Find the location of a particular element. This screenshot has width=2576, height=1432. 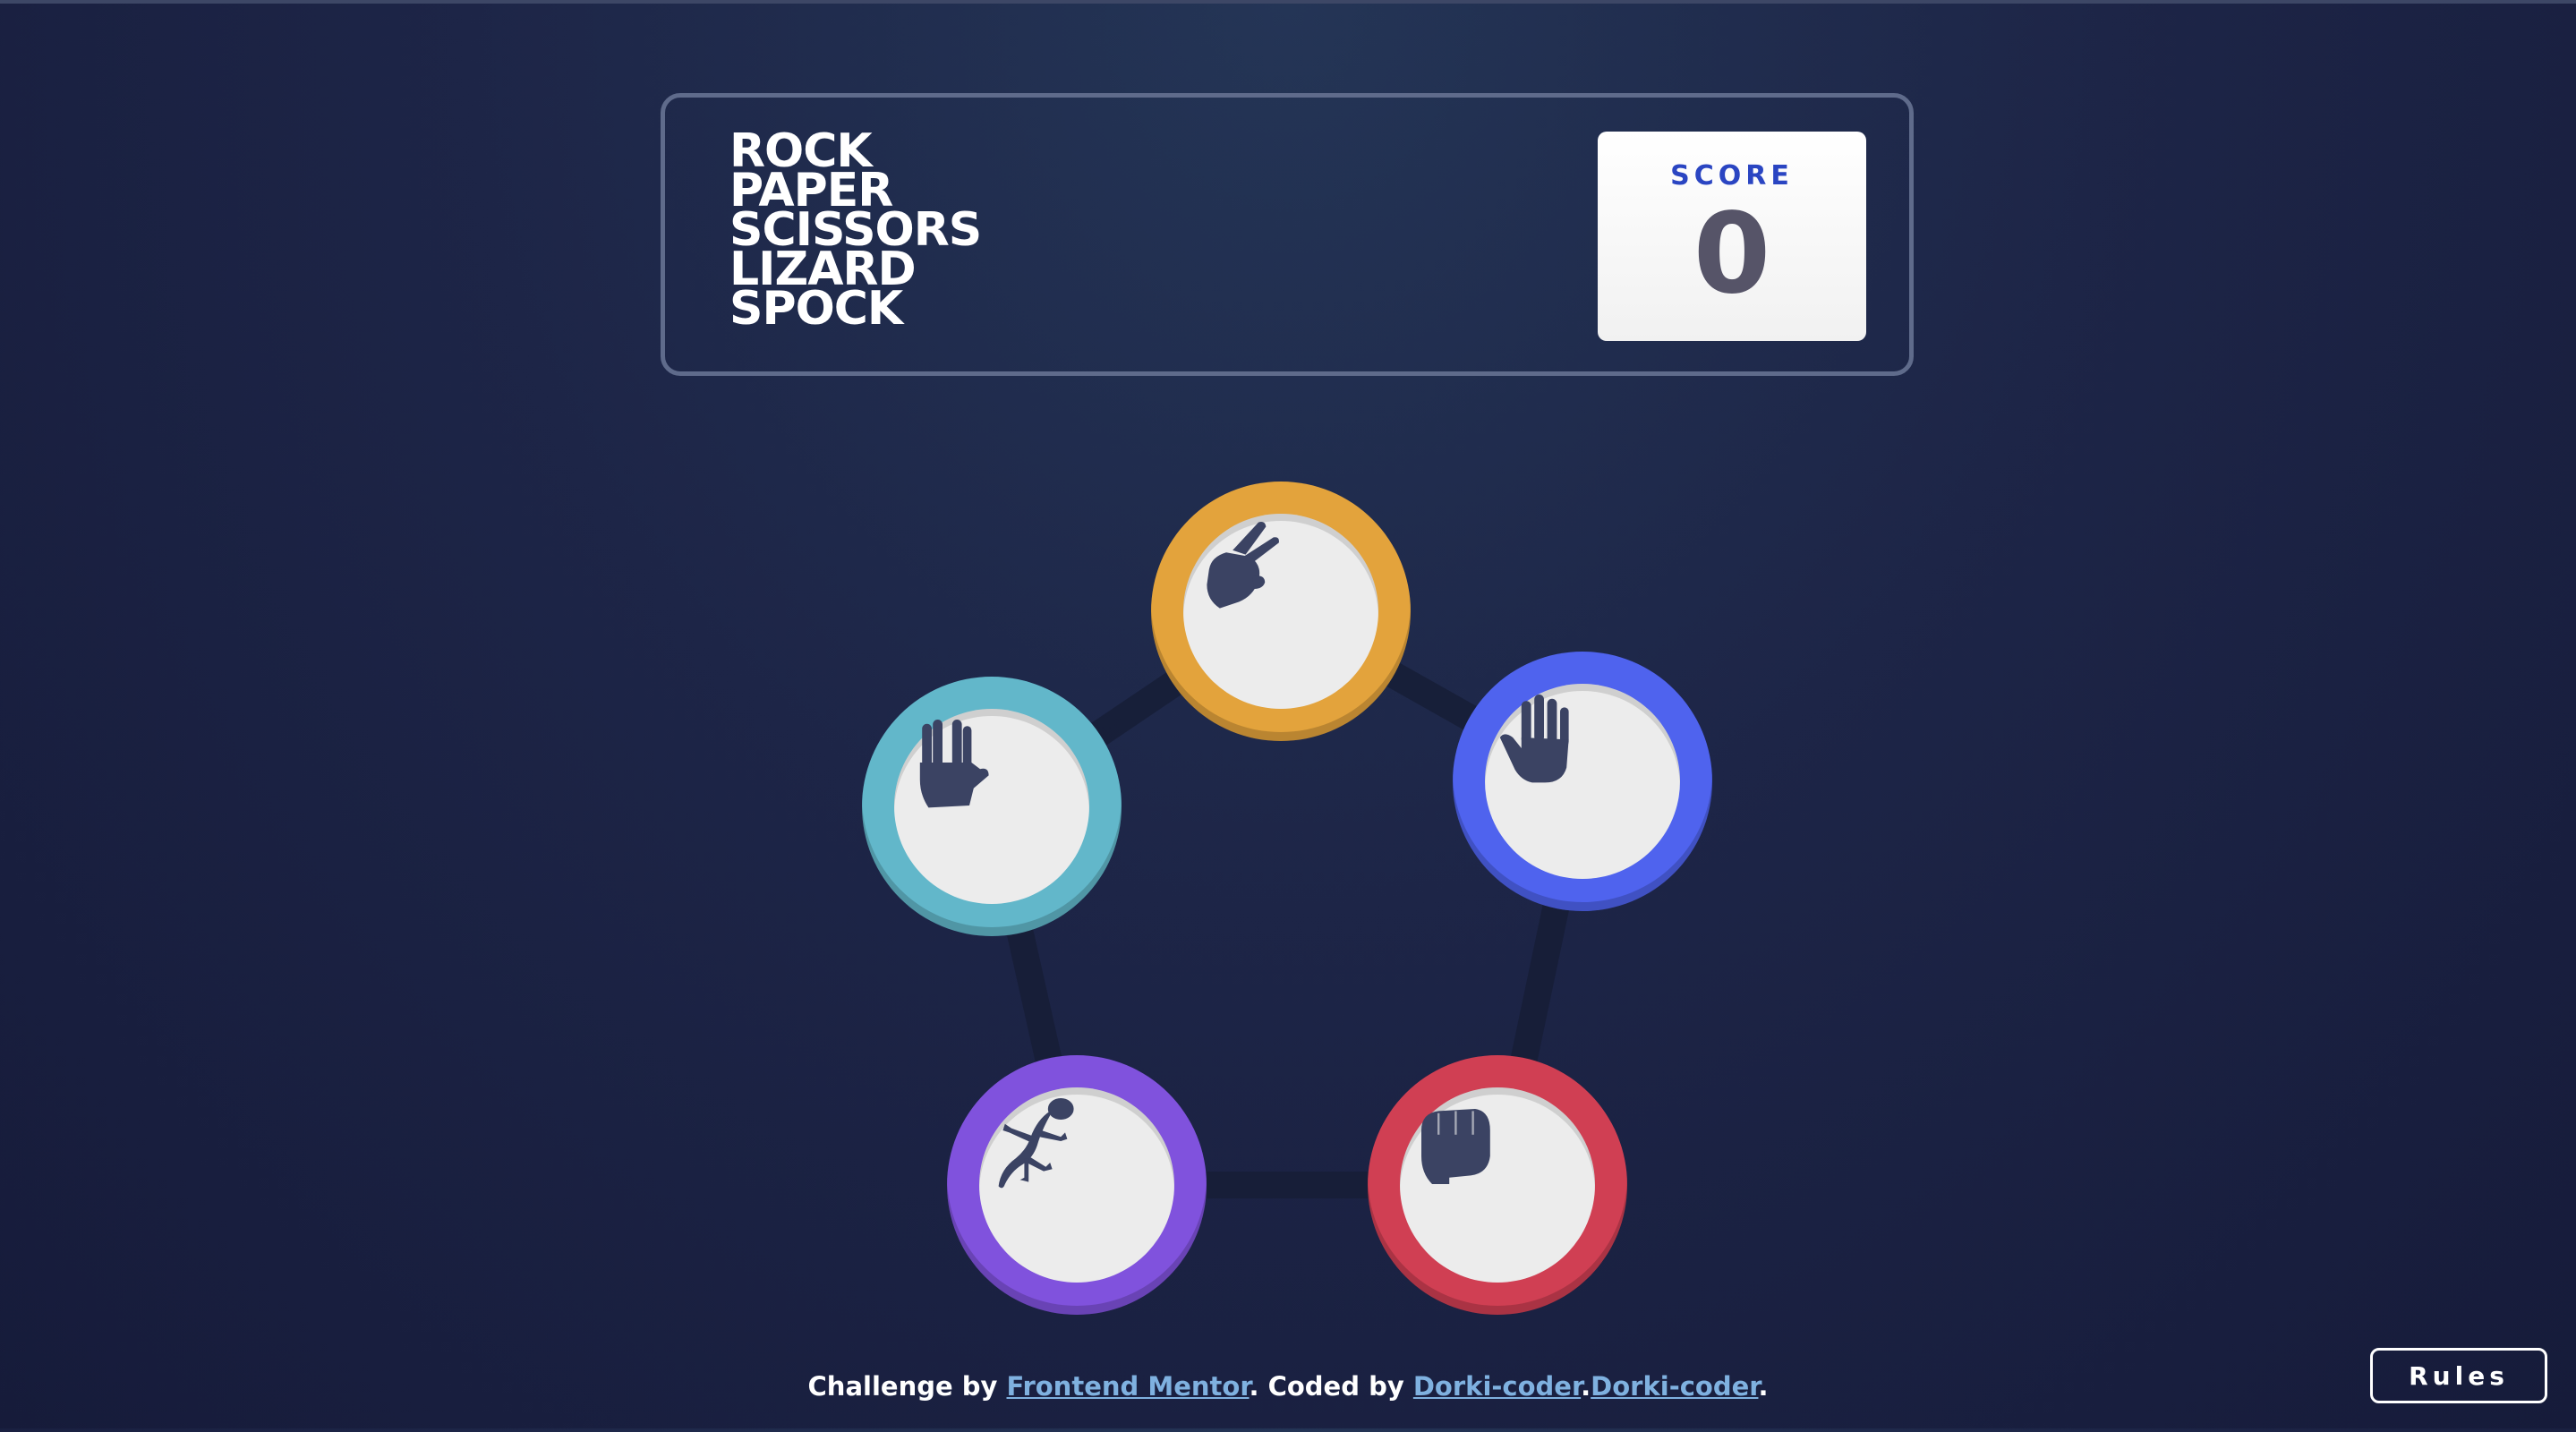

score-box: SCORE 0 is located at coordinates (1732, 236).